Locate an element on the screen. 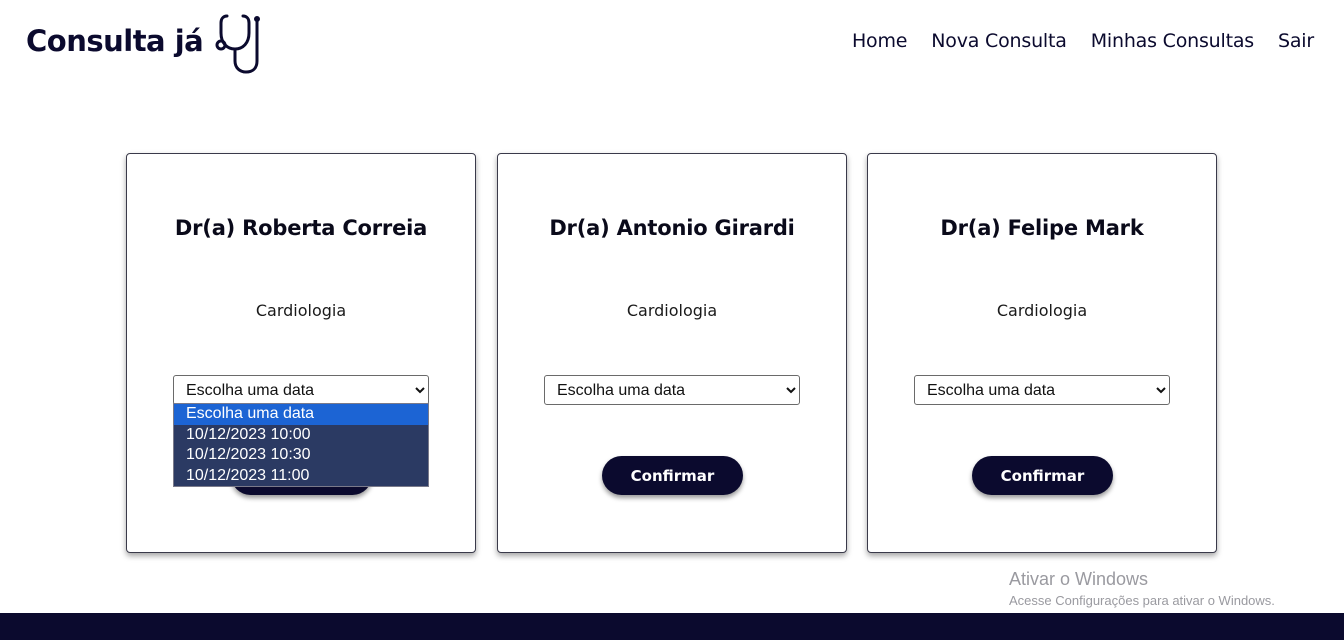 The height and width of the screenshot is (640, 1344). footer is located at coordinates (672, 626).